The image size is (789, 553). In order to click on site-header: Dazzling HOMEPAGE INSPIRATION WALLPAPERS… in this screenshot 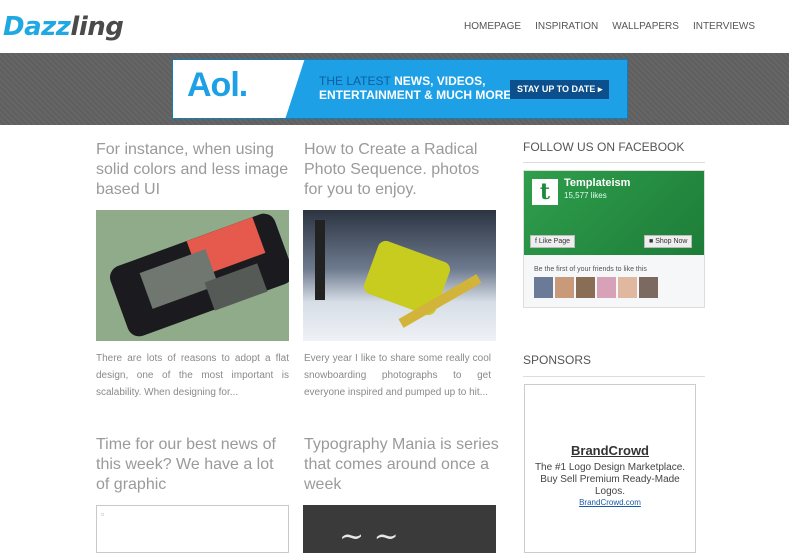, I will do `click(394, 26)`.